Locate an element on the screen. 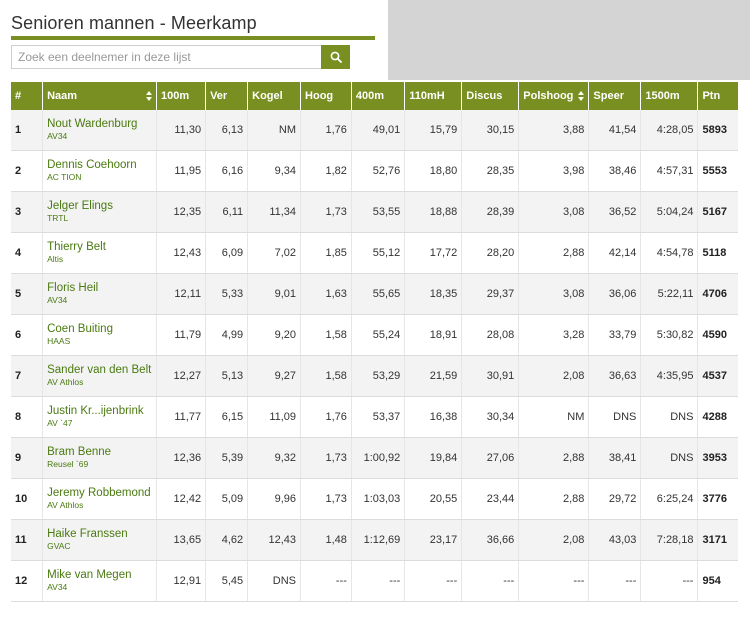  result-cell-ver: 6,15 is located at coordinates (227, 417).